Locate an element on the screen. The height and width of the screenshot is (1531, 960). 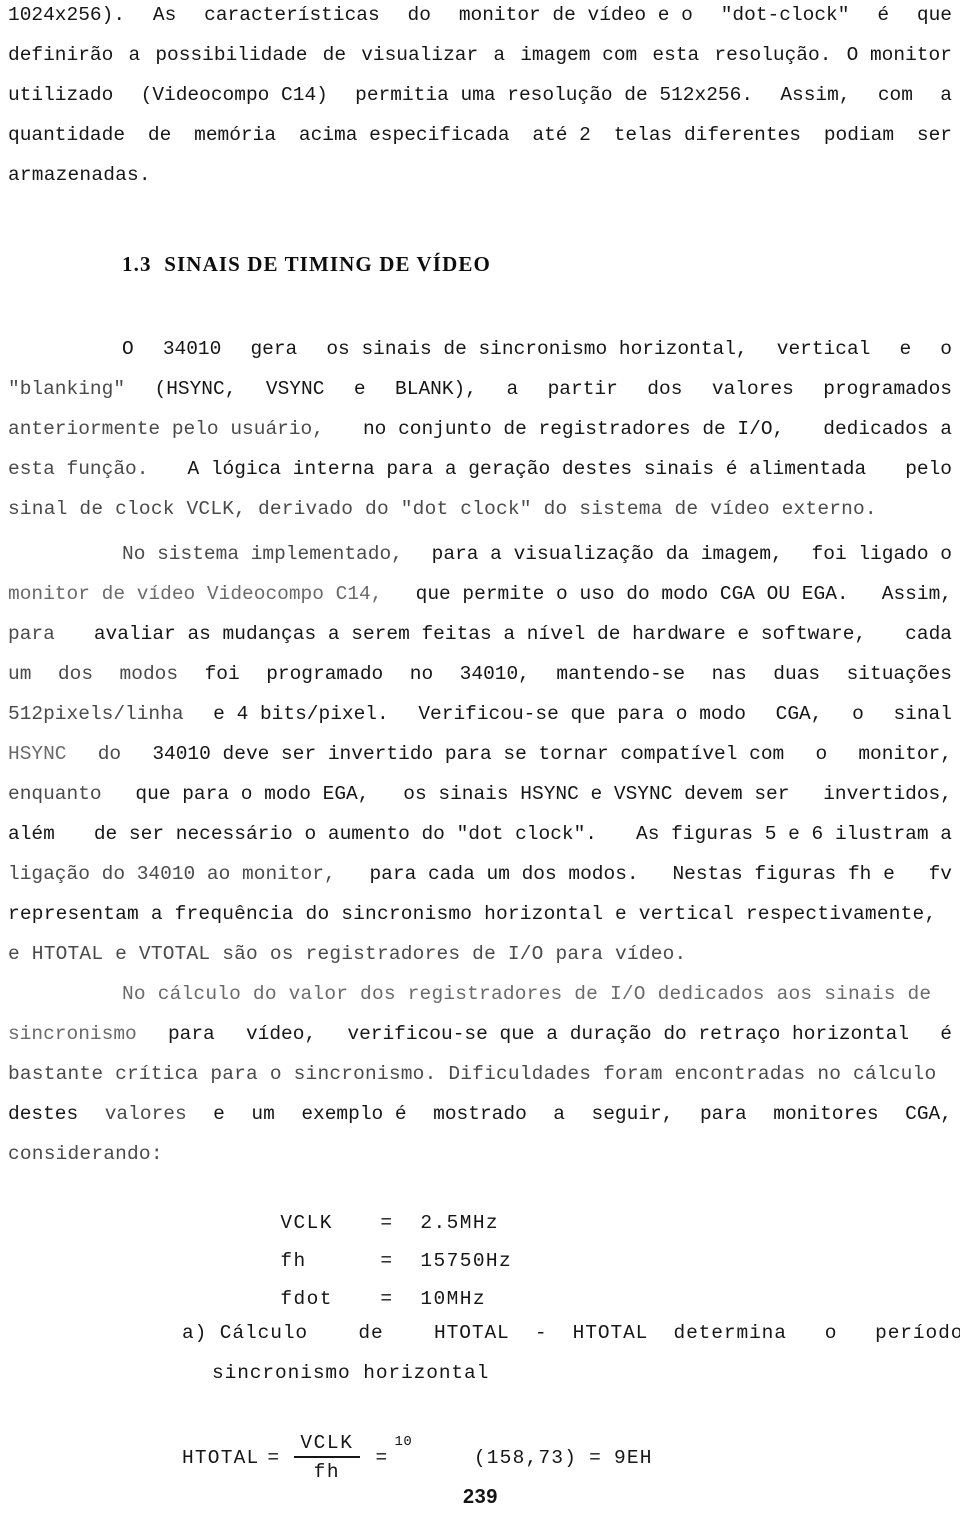
text-run: definirão is located at coordinates (61, 55).